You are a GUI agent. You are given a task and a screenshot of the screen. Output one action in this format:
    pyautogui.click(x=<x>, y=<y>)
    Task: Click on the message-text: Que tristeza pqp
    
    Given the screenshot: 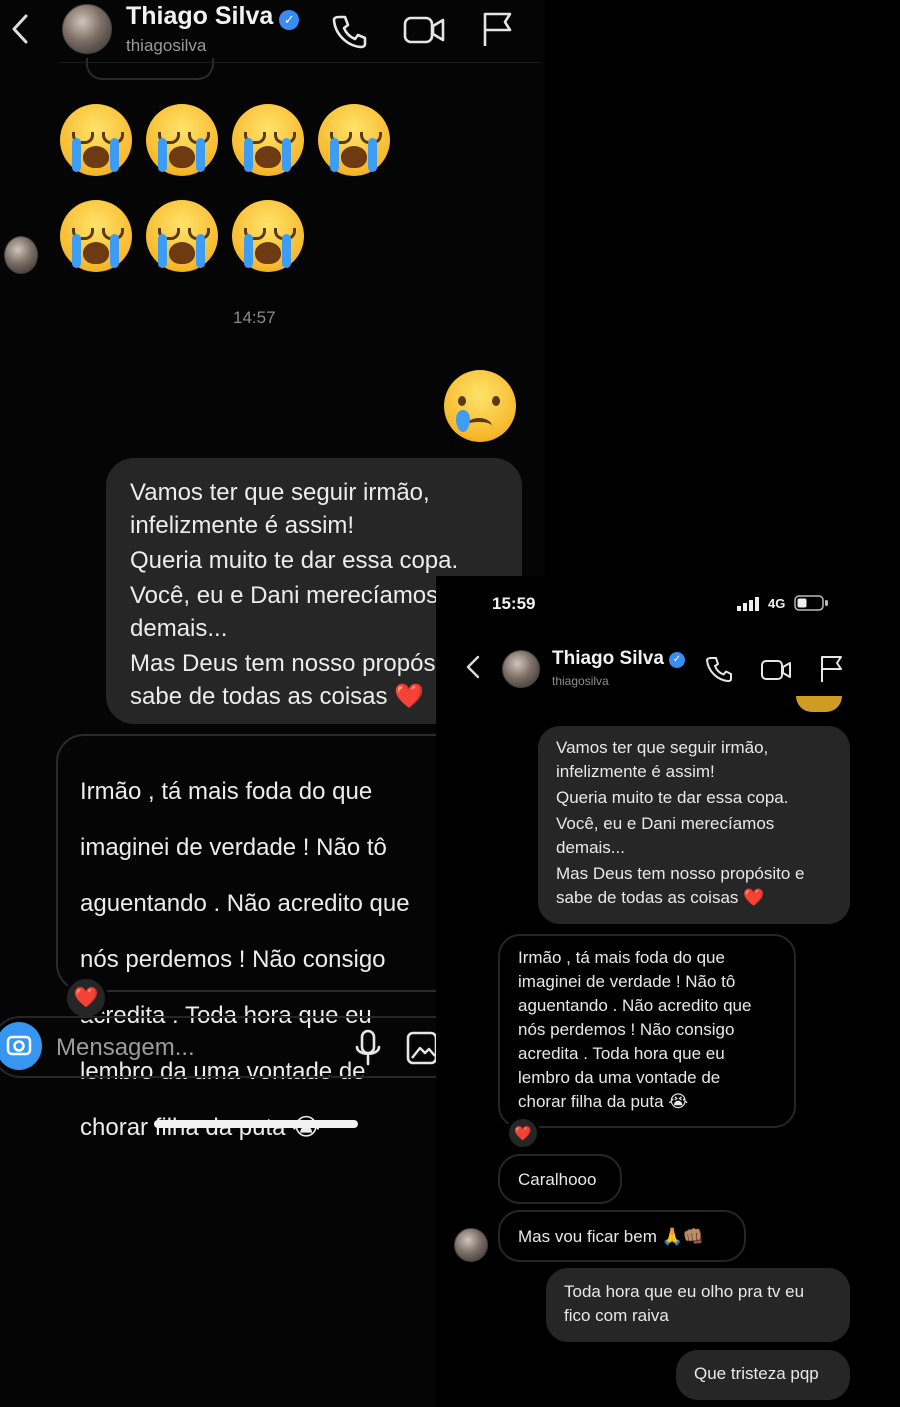 What is the action you would take?
    pyautogui.click(x=756, y=1373)
    